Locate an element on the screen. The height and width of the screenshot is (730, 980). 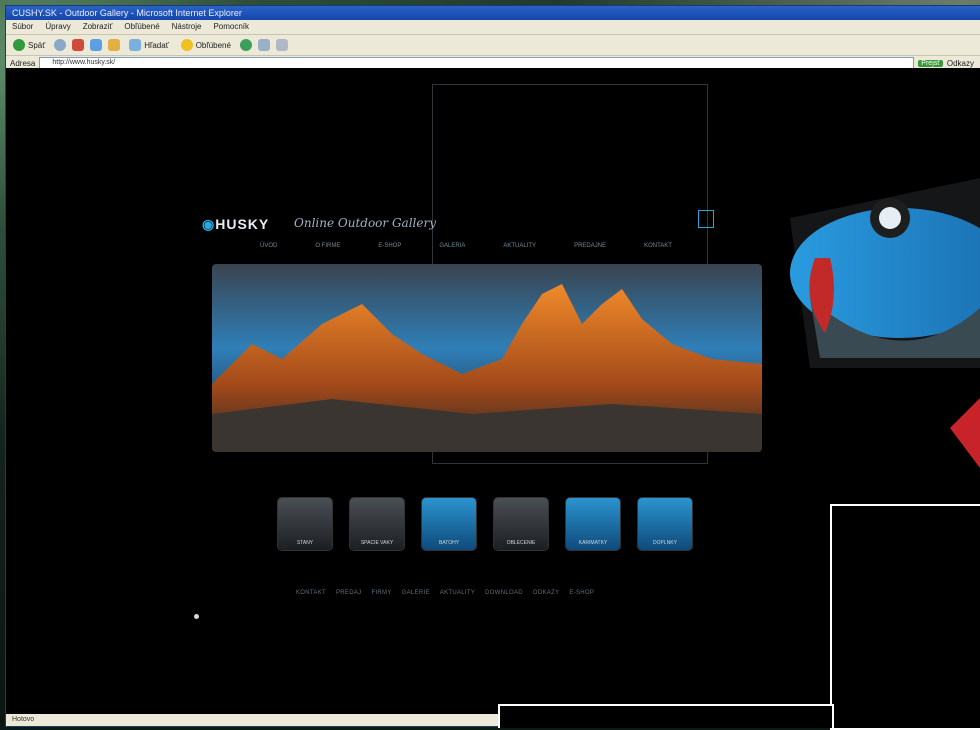
product-tile: BATOHY is located at coordinates (449, 524).